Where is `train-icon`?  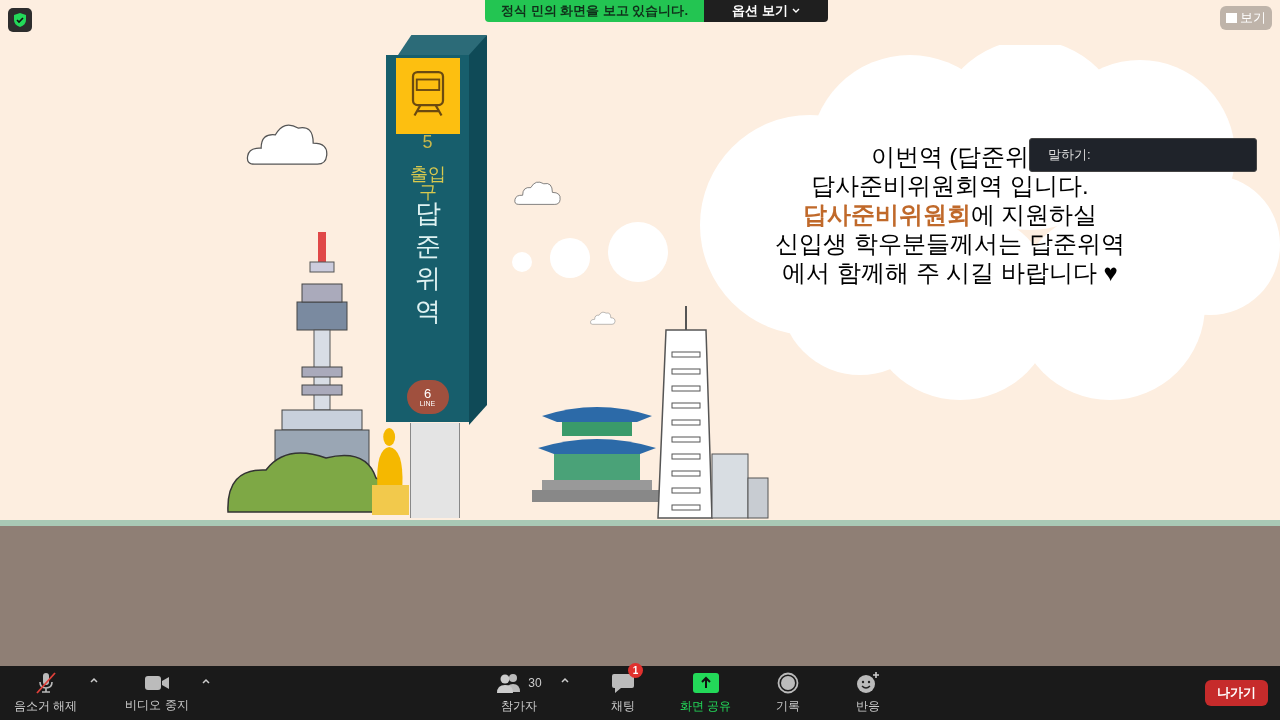 train-icon is located at coordinates (427, 96).